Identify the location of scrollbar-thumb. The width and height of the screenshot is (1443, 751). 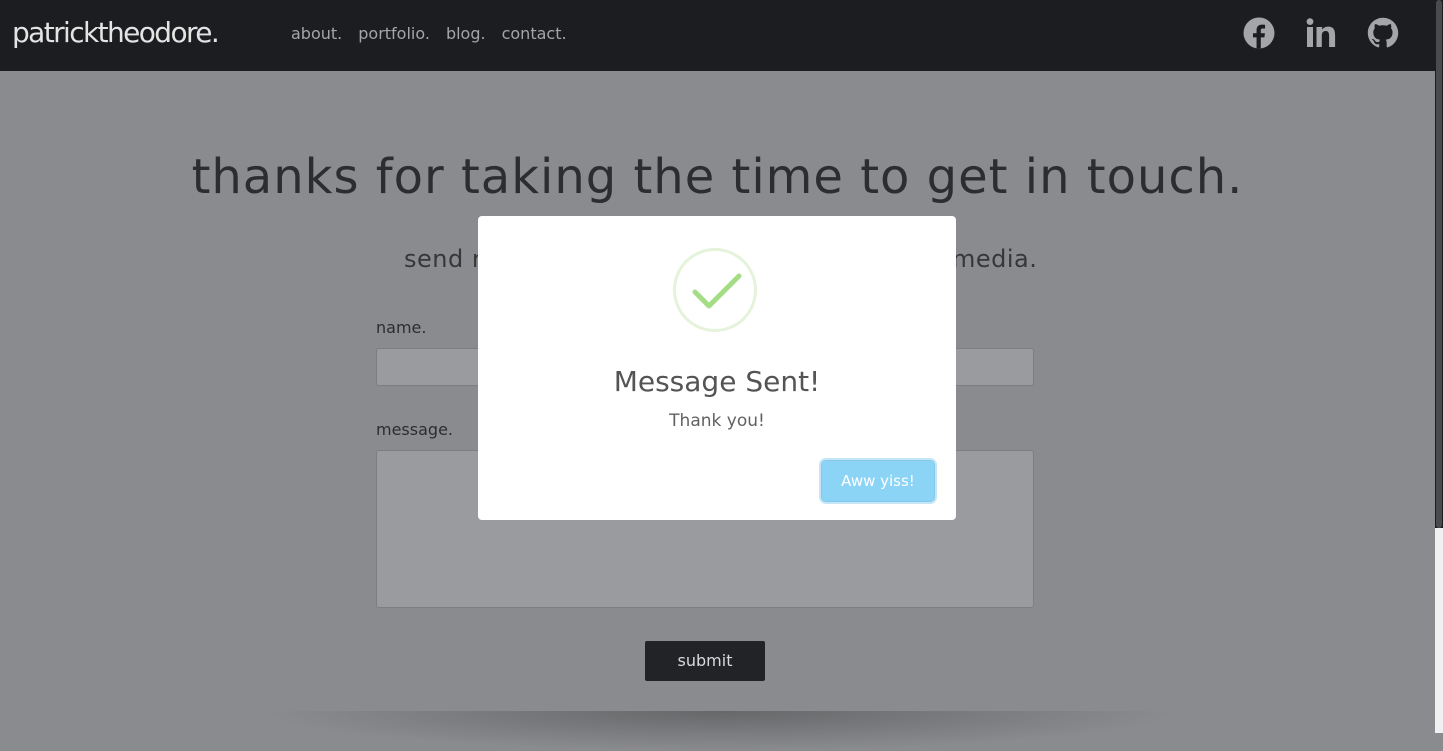
(1439, 264).